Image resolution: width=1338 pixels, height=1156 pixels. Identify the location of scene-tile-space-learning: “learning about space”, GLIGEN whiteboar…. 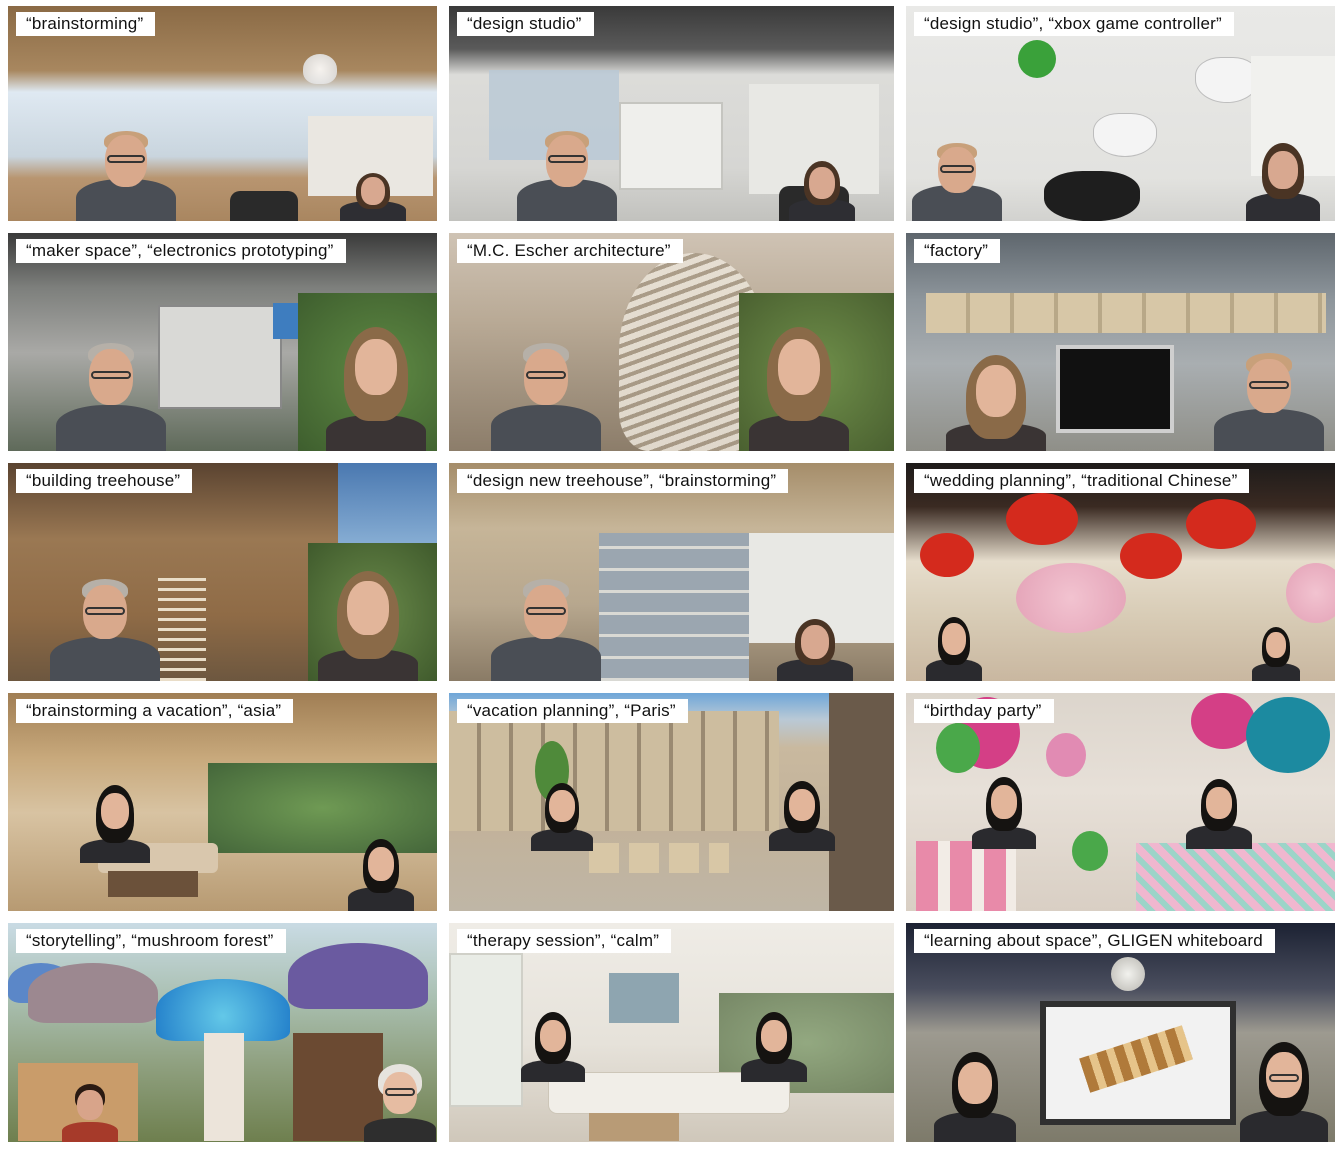
(1120, 1032).